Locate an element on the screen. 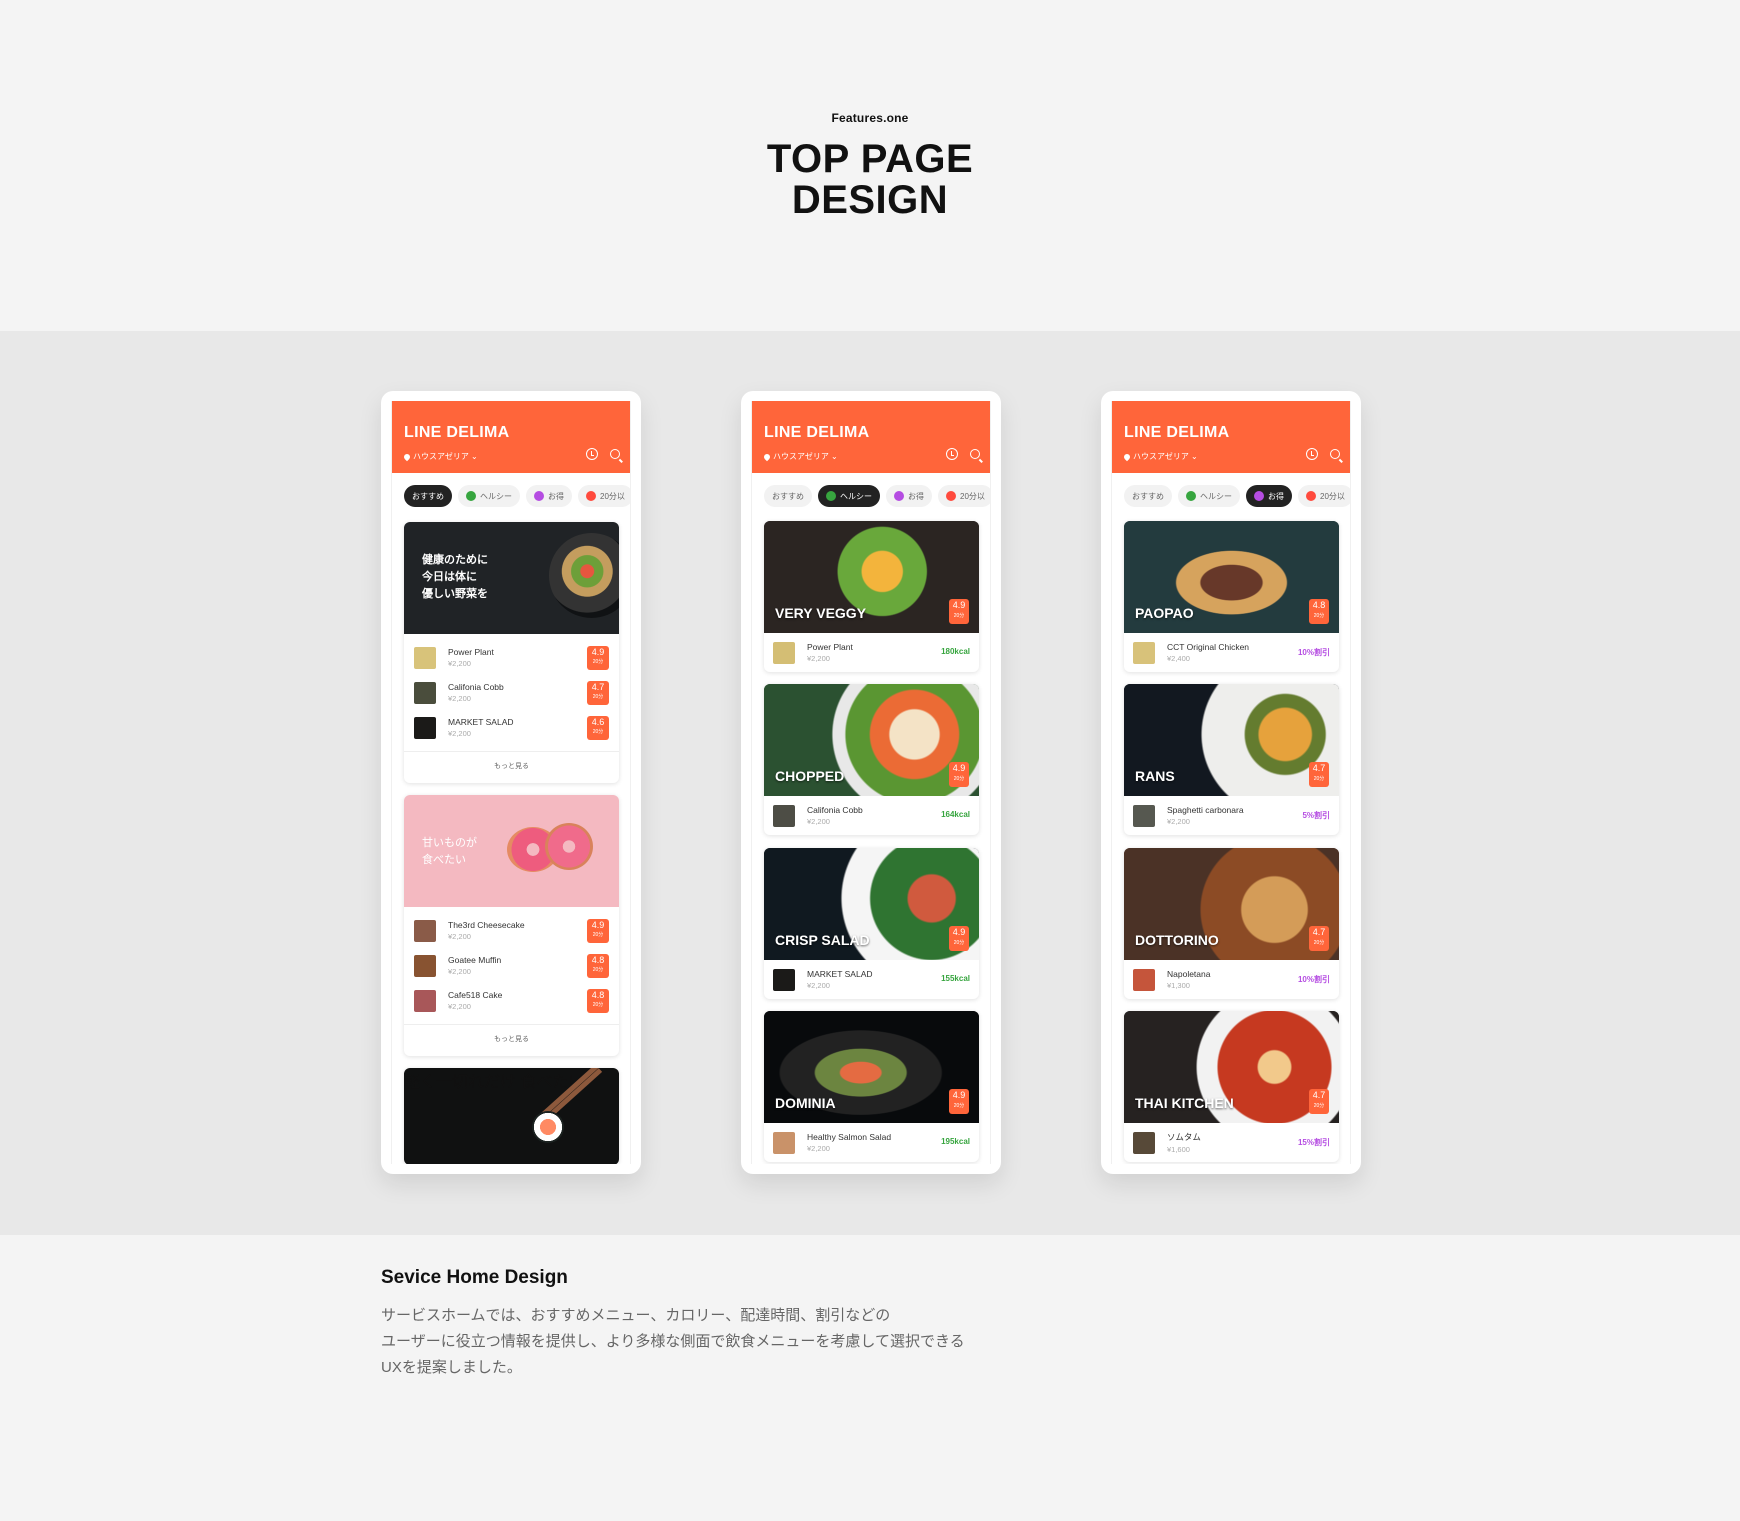  feature-heading: 健康のために 今日は体に 優しい野菜を is located at coordinates (455, 577).